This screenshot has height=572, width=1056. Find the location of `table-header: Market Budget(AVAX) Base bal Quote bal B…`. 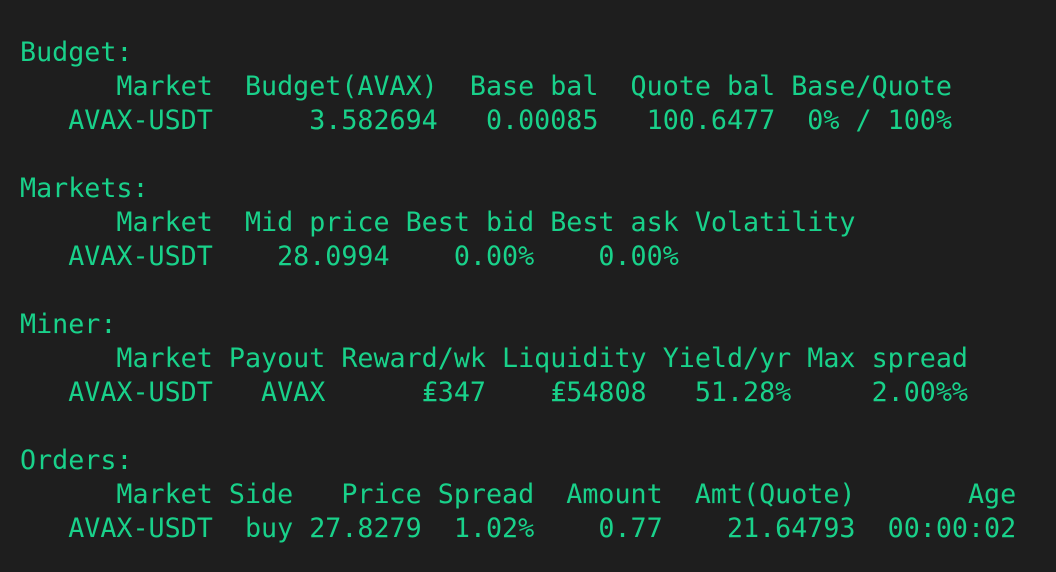

table-header: Market Budget(AVAX) Base bal Quote bal B… is located at coordinates (486, 86).